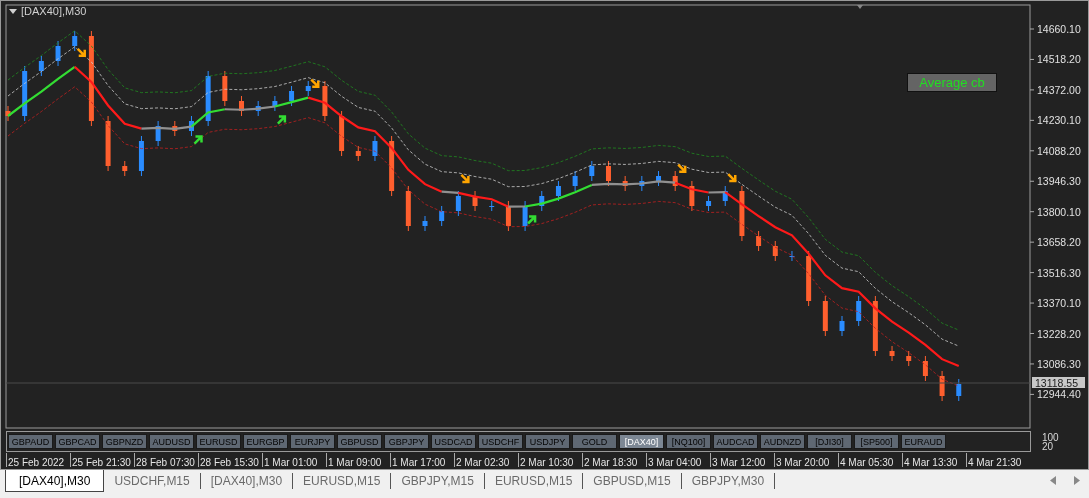 The height and width of the screenshot is (498, 1089). Describe the element at coordinates (594, 441) in the screenshot. I see `symbol-button: GOLD` at that location.